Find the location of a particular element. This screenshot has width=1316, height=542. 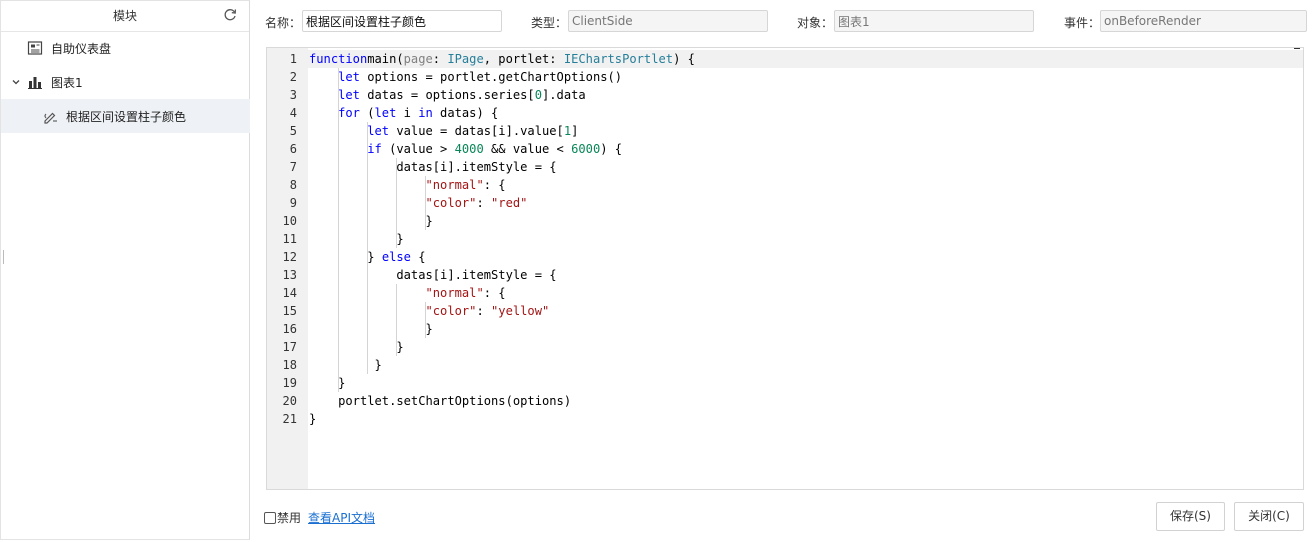

target-field is located at coordinates (934, 21).